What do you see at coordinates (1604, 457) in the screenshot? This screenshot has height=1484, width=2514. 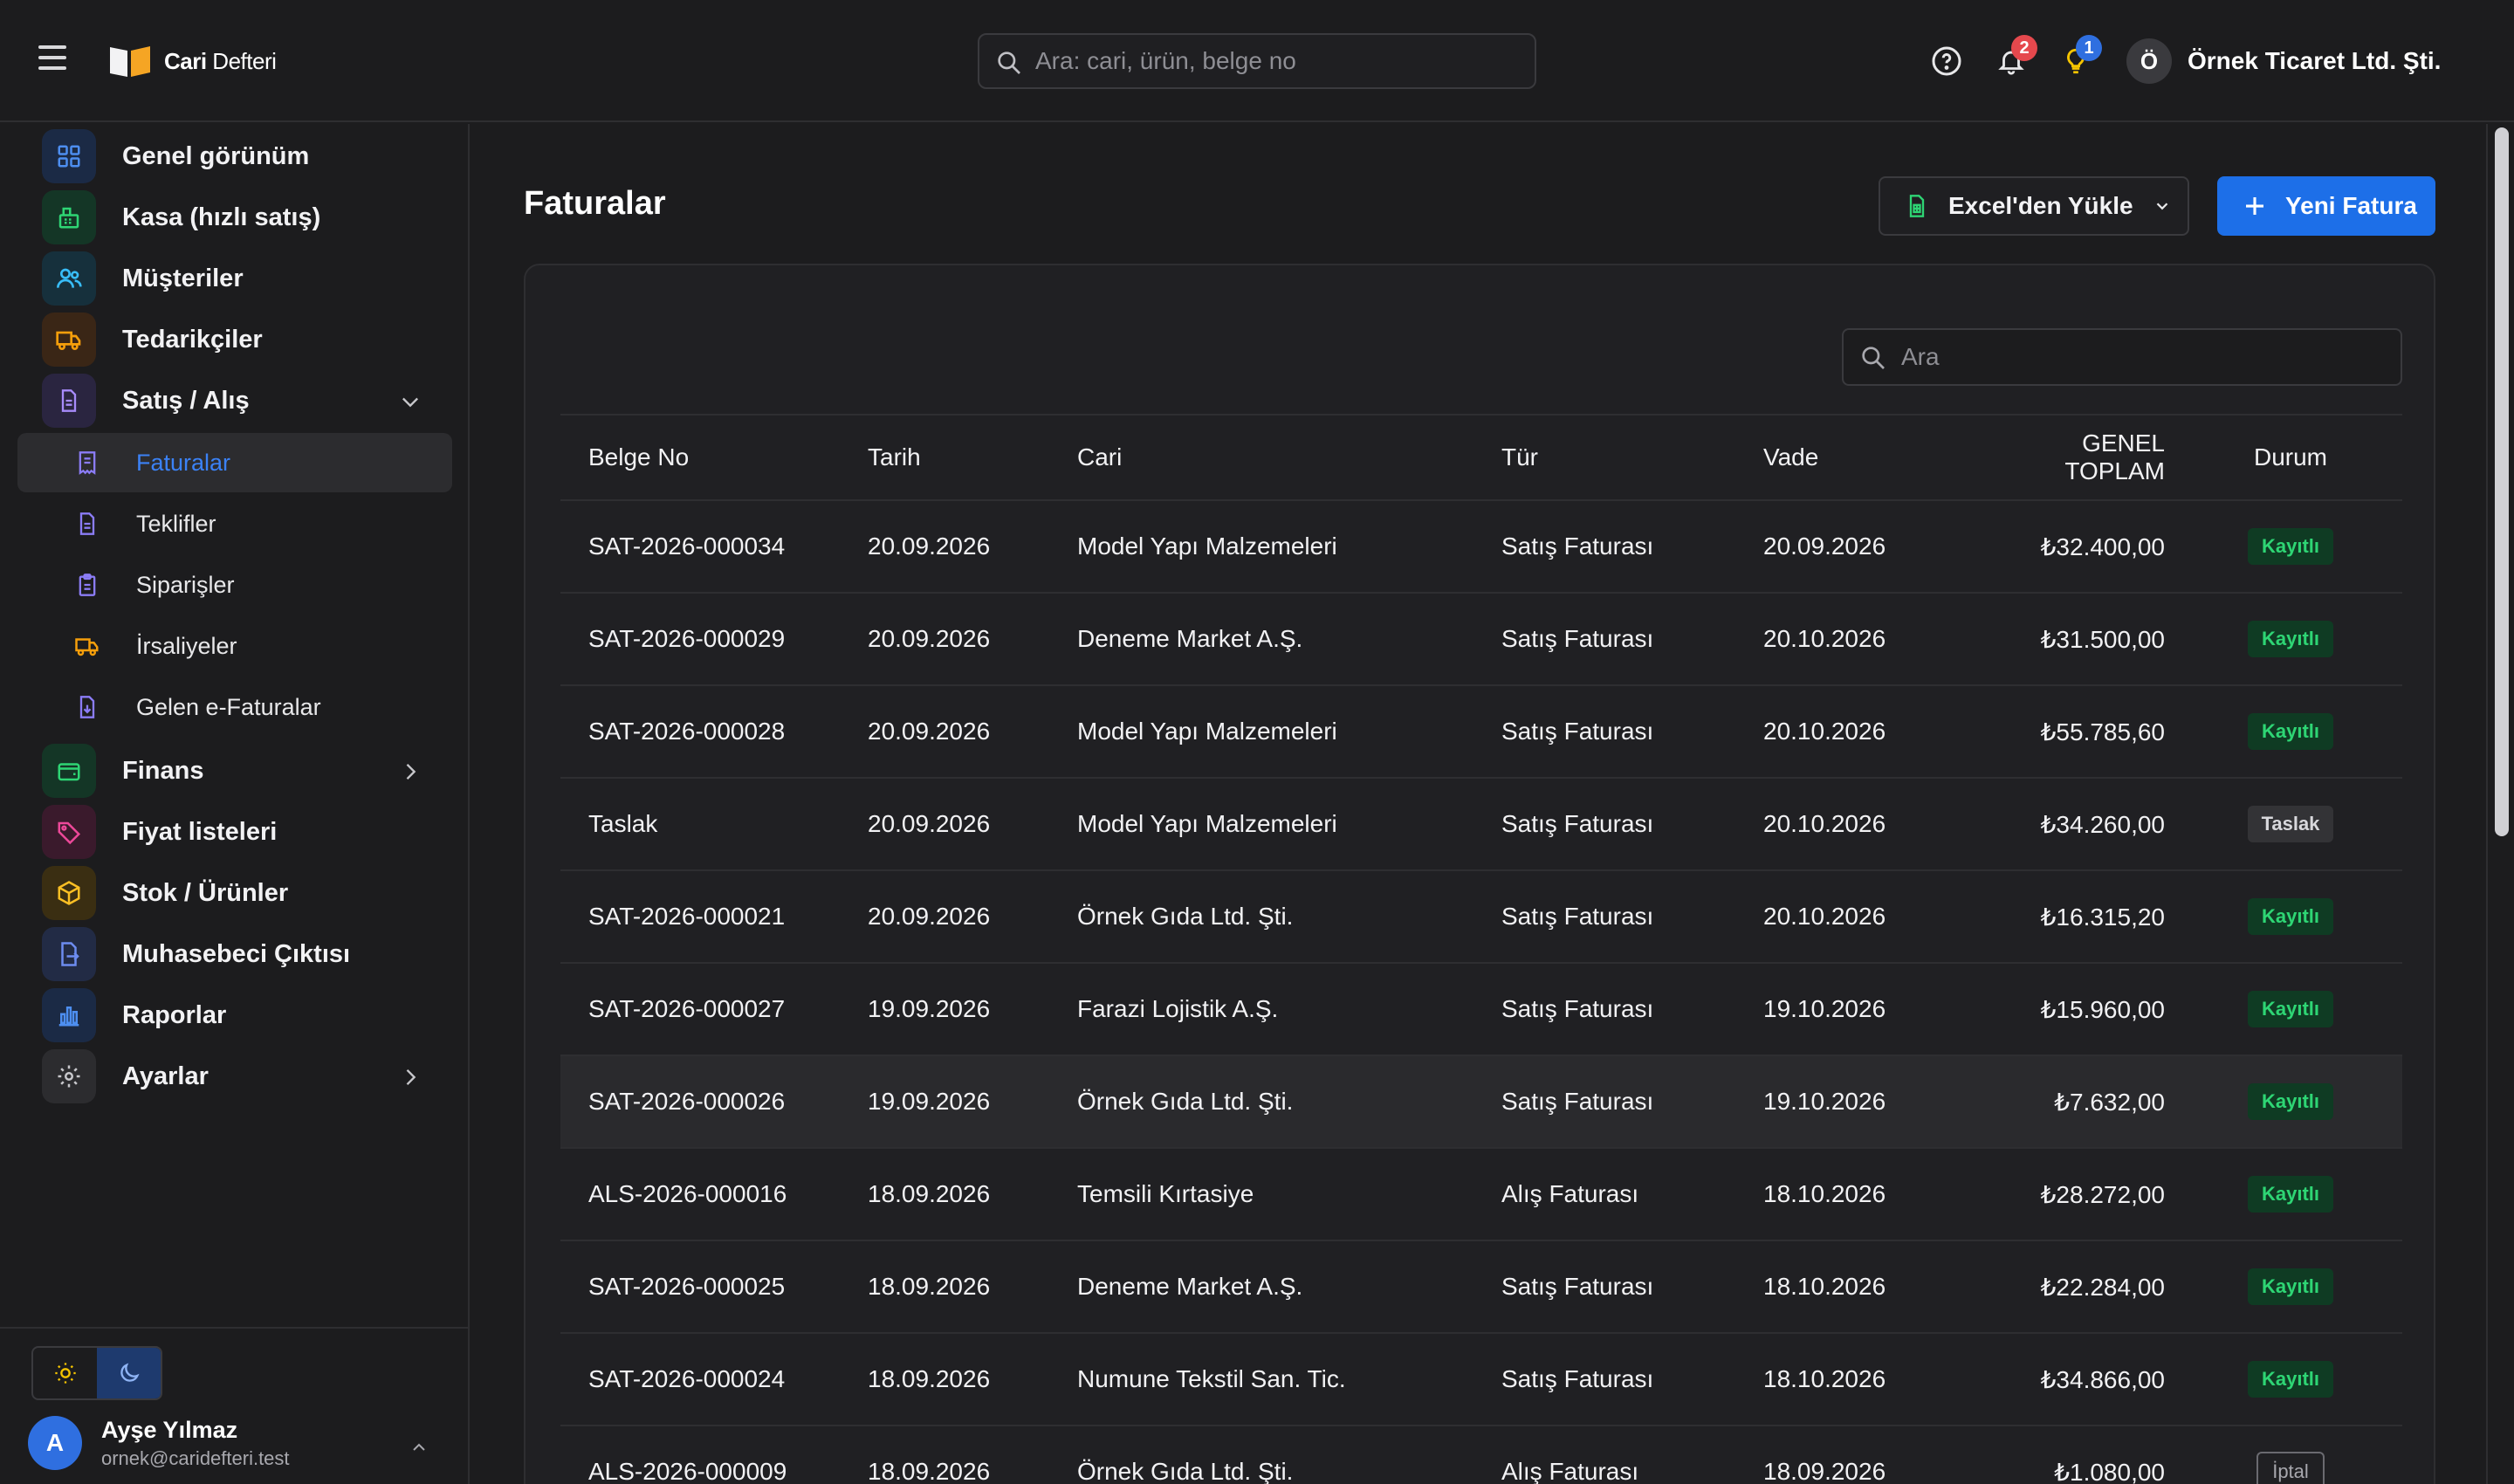 I see `column-header-type: Tür` at bounding box center [1604, 457].